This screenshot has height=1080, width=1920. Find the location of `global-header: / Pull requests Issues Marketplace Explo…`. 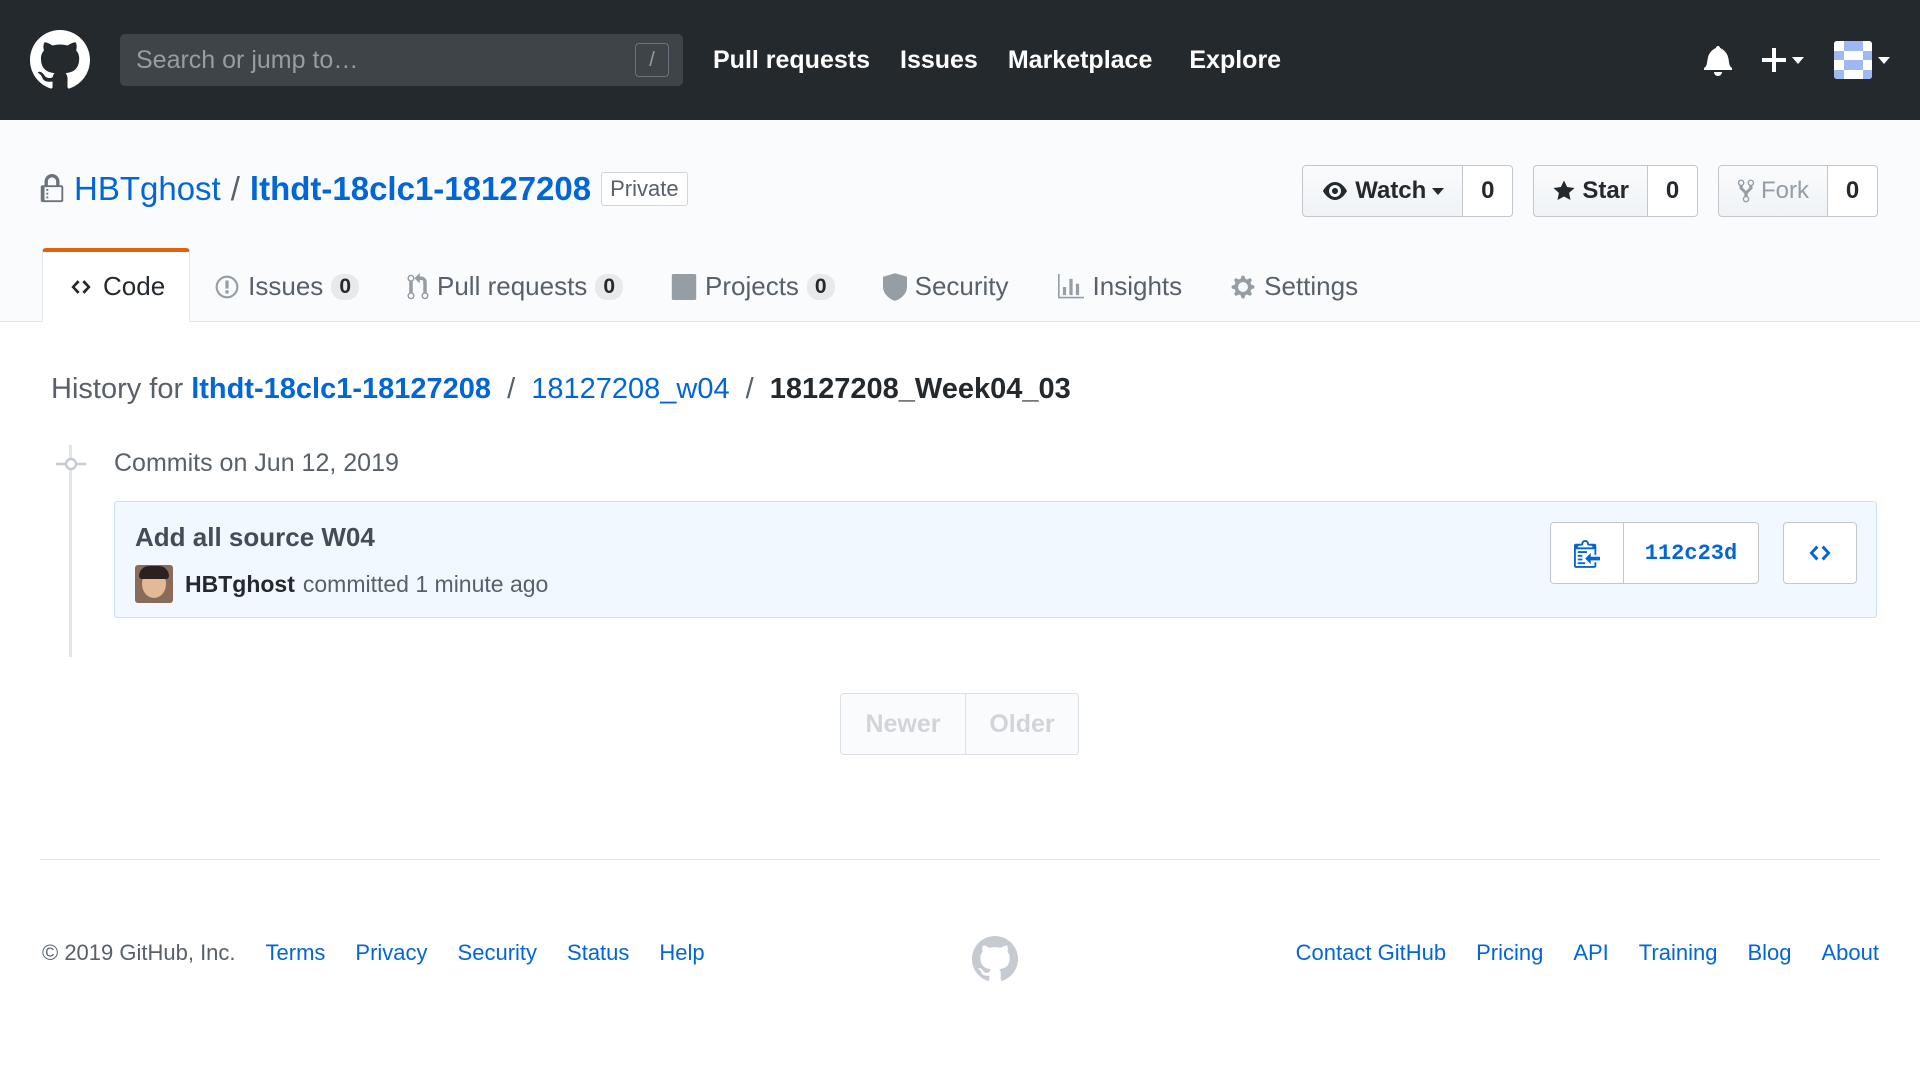

global-header: / Pull requests Issues Marketplace Explo… is located at coordinates (960, 60).